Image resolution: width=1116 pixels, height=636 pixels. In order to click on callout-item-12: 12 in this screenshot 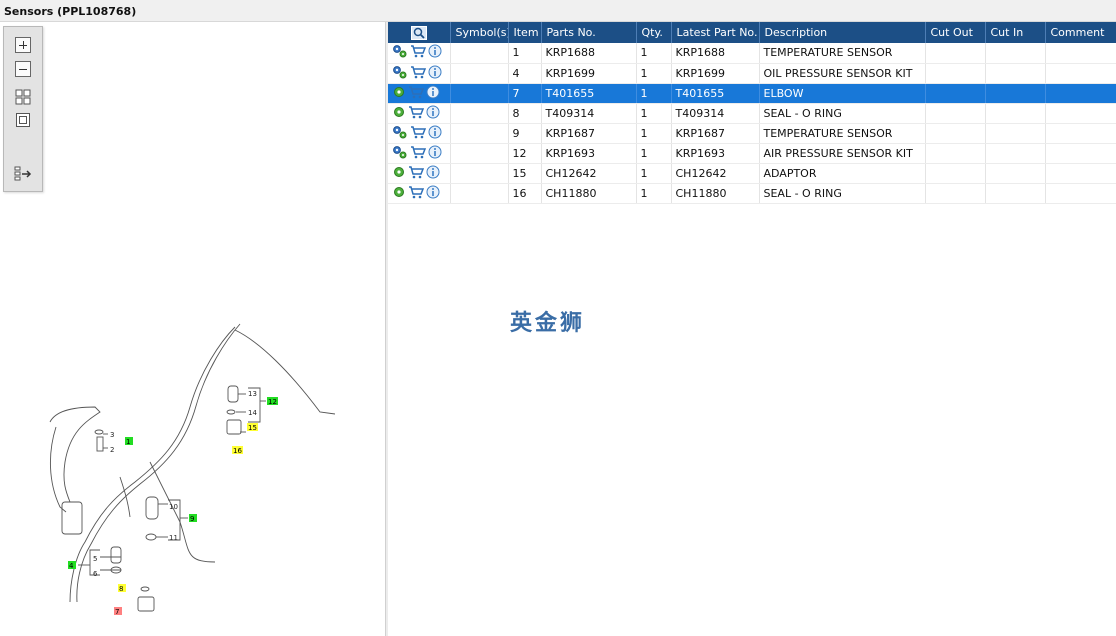, I will do `click(272, 402)`.